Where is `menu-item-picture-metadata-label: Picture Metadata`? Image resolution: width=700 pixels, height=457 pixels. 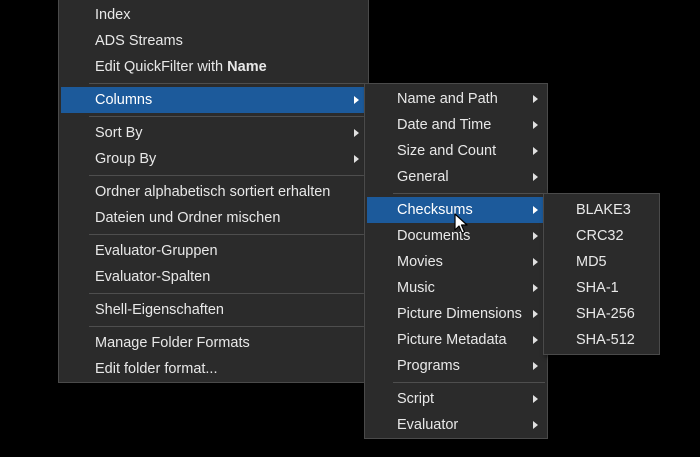
menu-item-picture-metadata-label: Picture Metadata is located at coordinates (452, 340).